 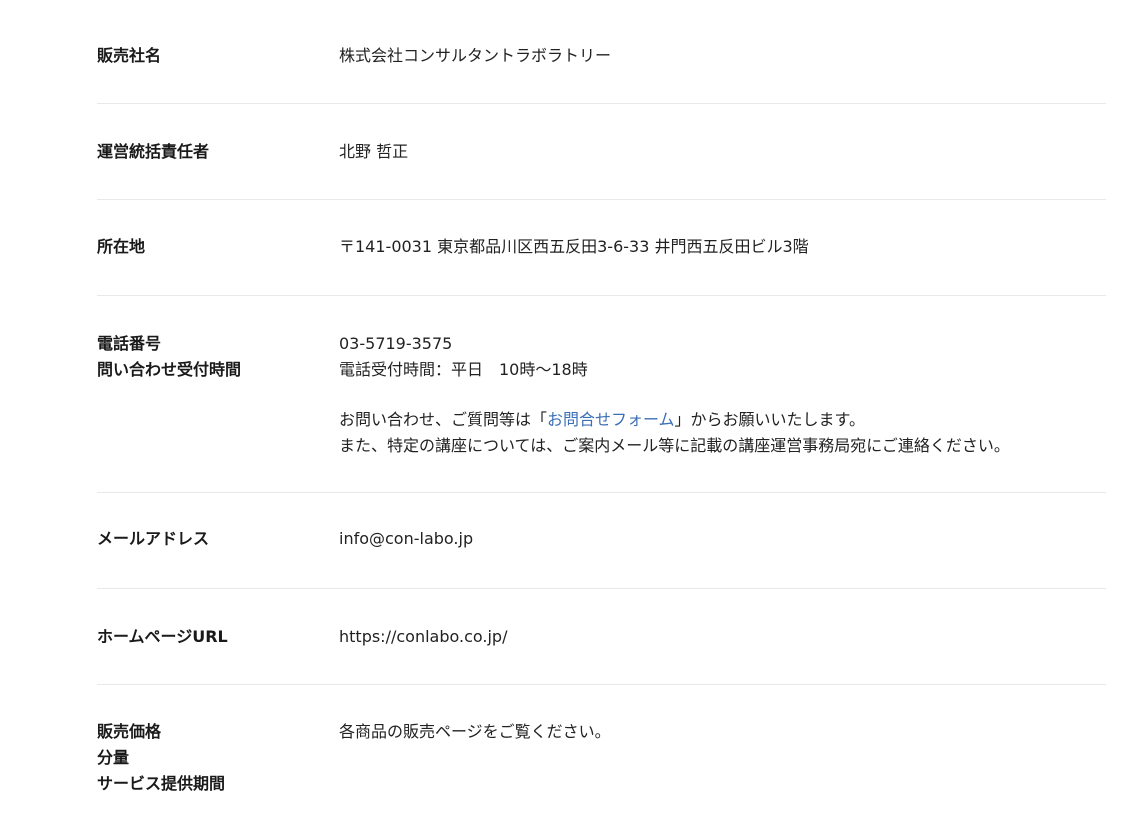 I want to click on inquiry-before-link: お問い合わせ、ご質問等は「, so click(x=443, y=419).